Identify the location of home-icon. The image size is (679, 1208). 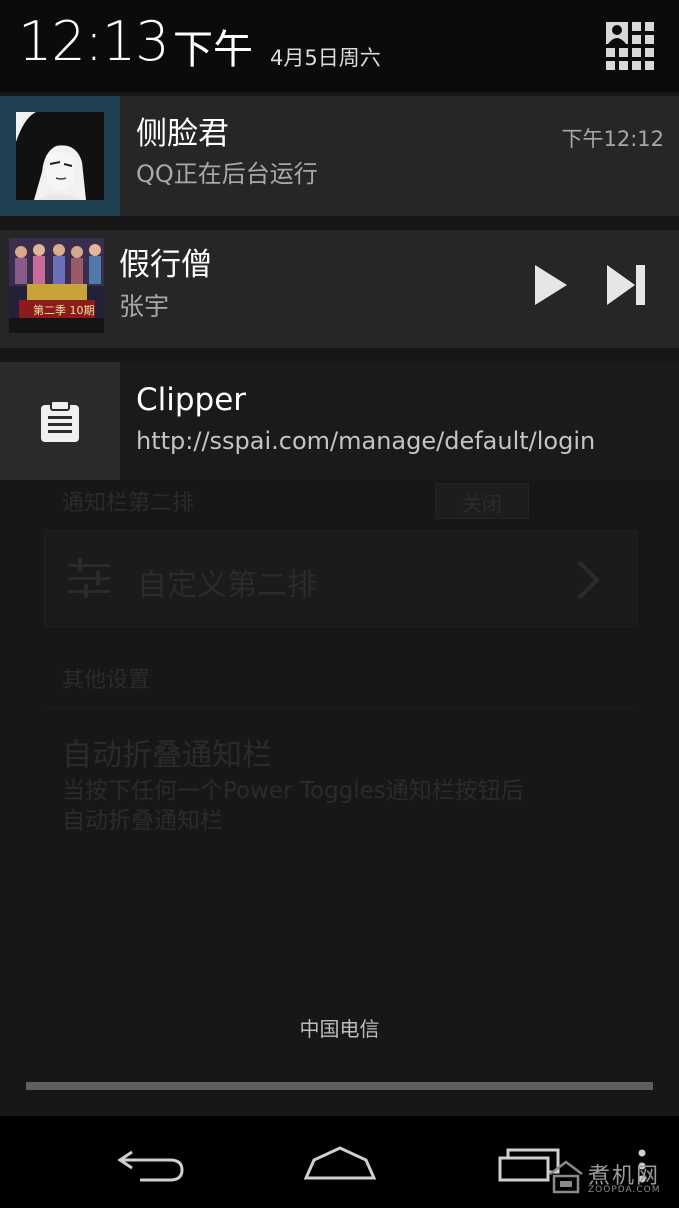
(340, 1163).